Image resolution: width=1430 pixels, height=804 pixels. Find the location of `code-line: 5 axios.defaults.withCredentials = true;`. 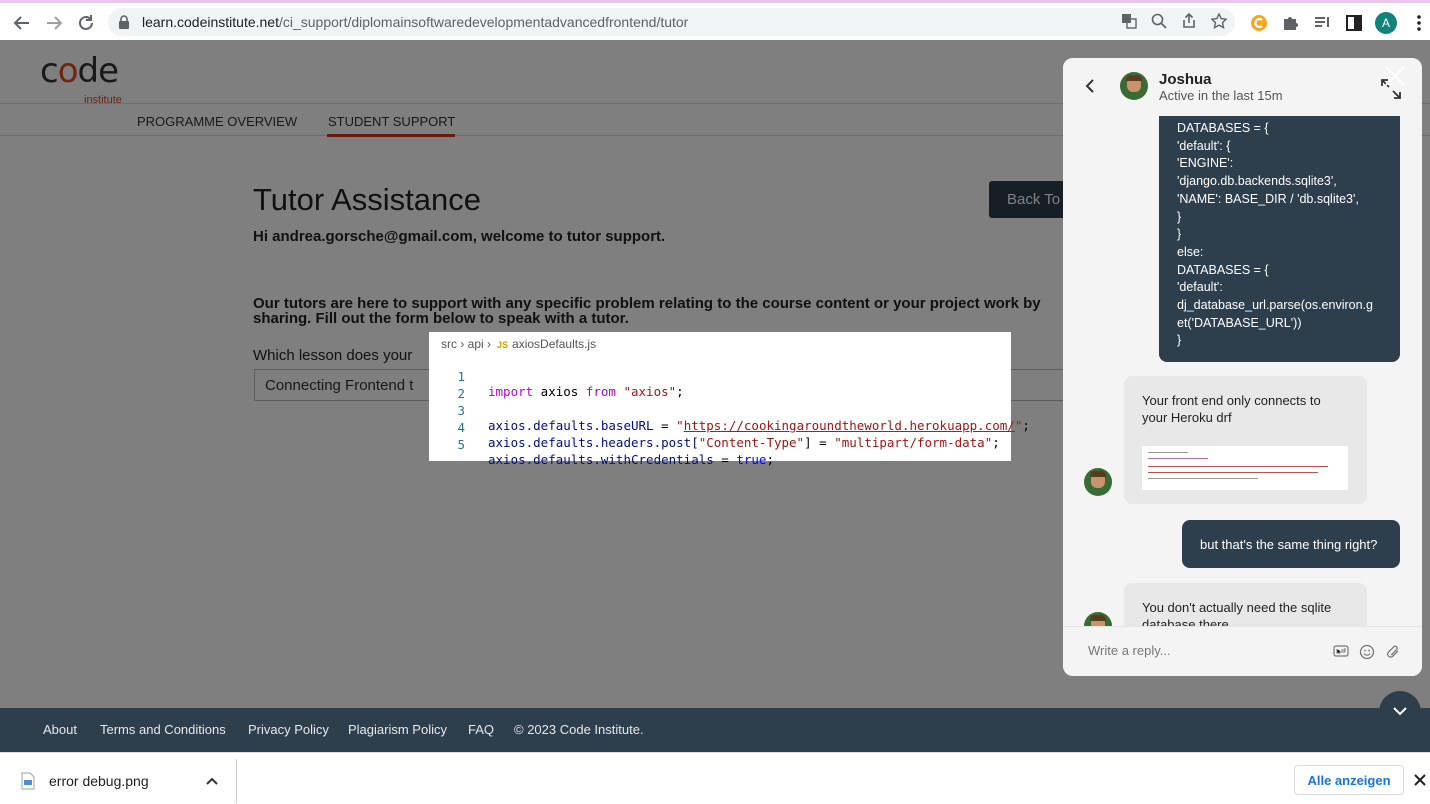

code-line: 5 axios.defaults.withCredentials = true; is located at coordinates (615, 452).